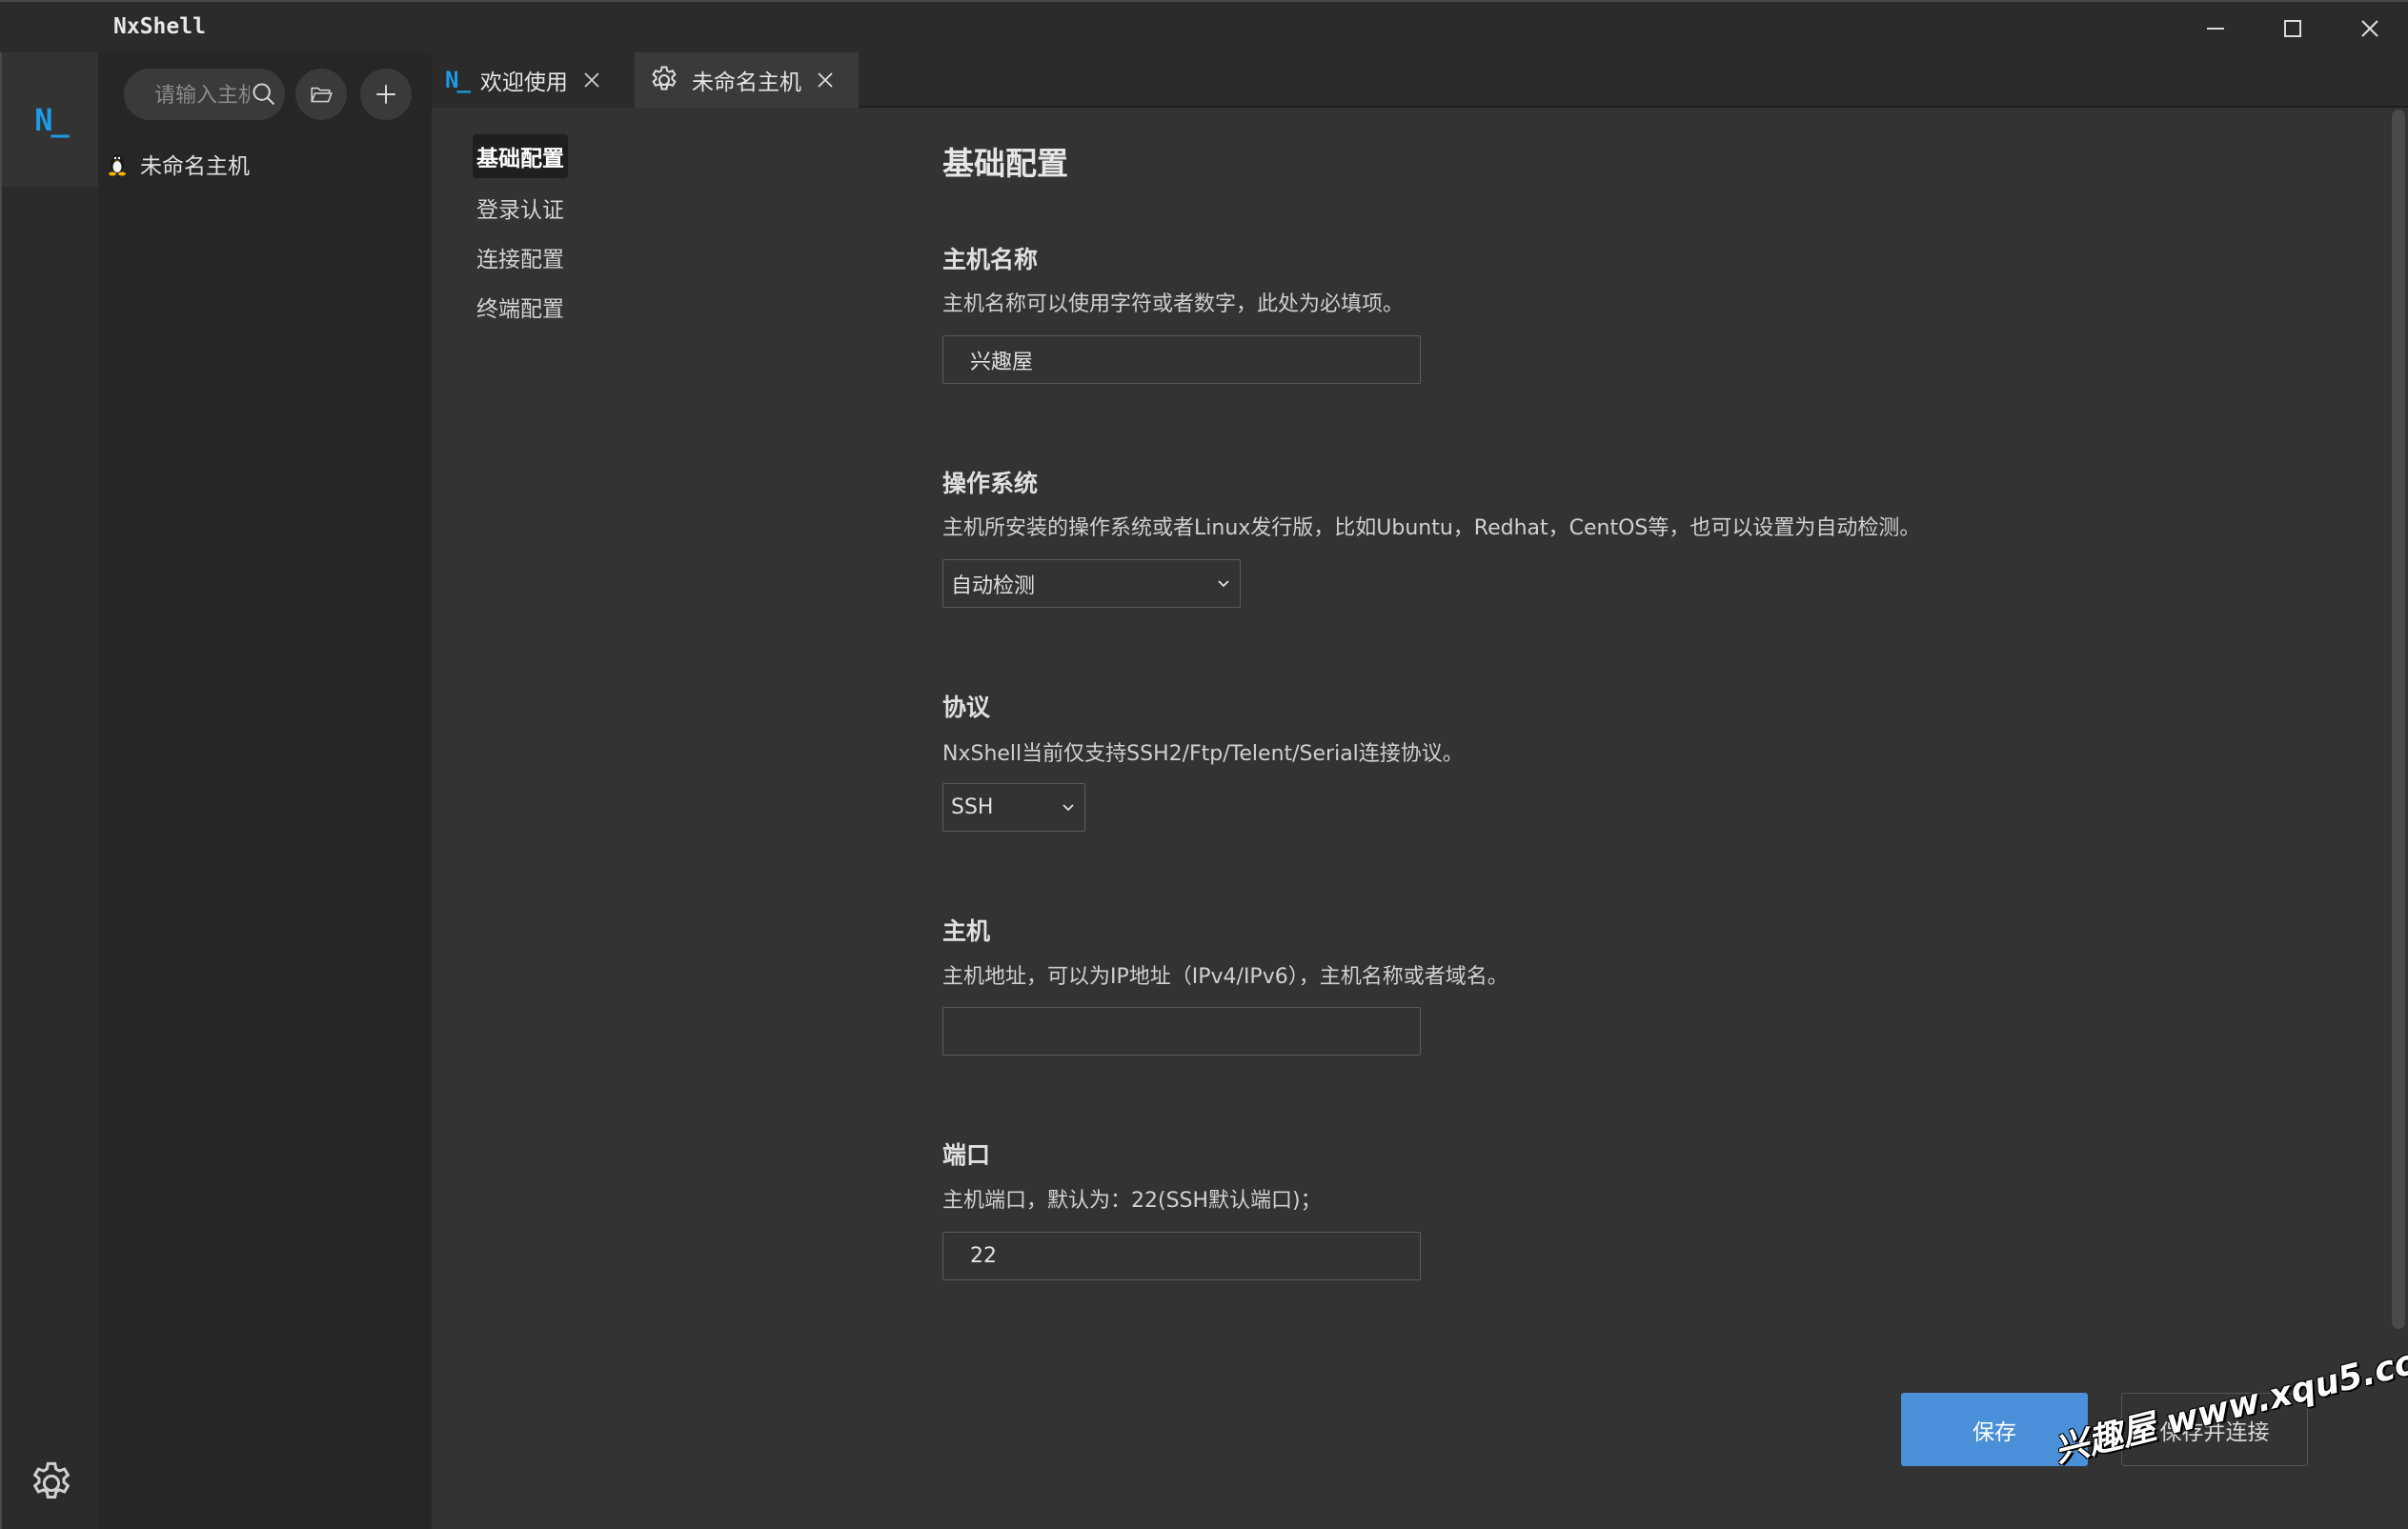  I want to click on plus-icon, so click(386, 94).